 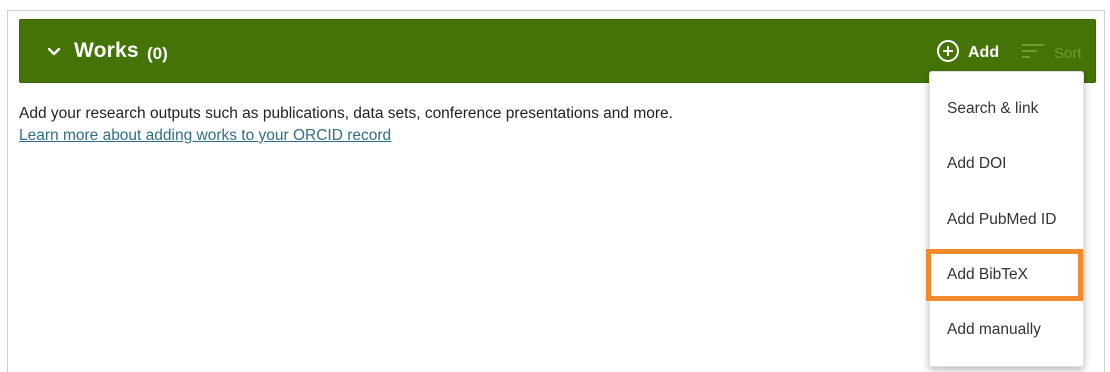 I want to click on sort-label: Sort, so click(x=1068, y=53).